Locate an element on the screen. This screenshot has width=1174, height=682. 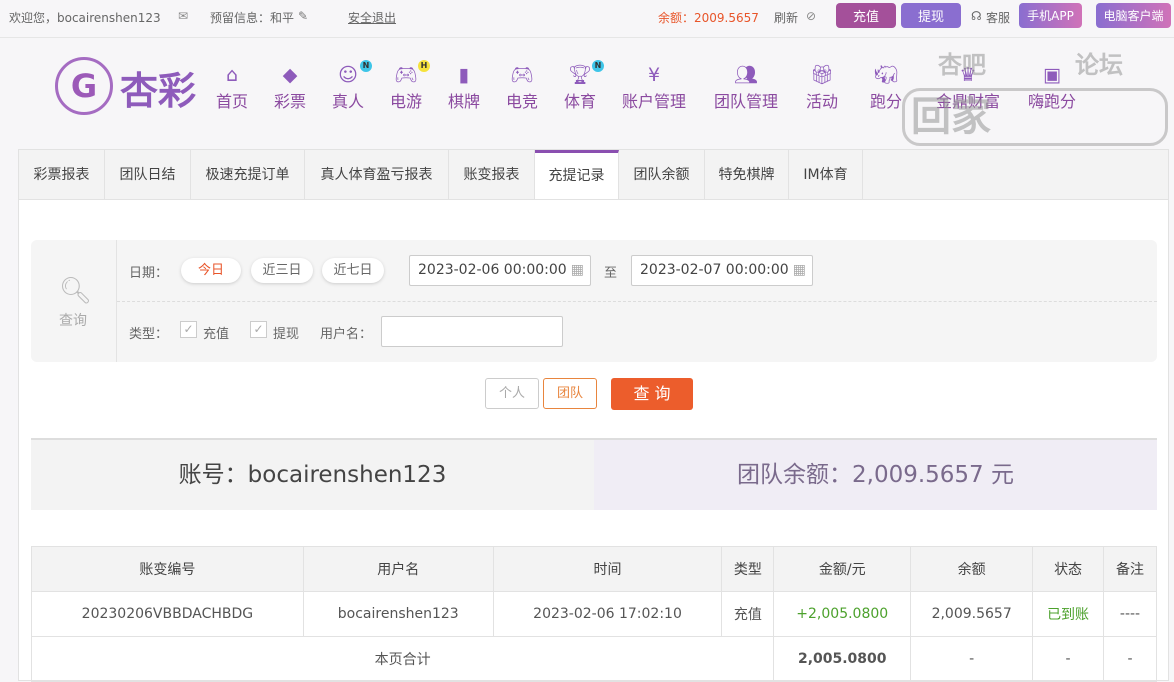
nav-item-7: ¥ 账户管理 is located at coordinates (654, 87).